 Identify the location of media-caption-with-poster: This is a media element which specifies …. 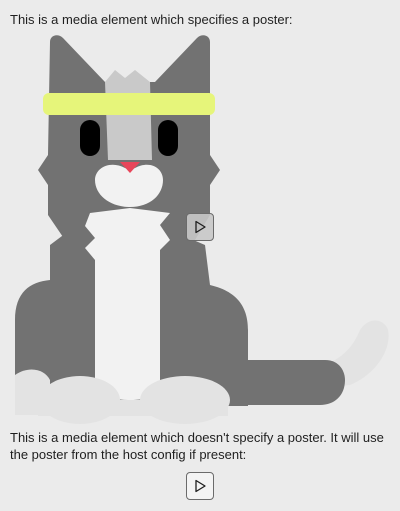
(151, 19).